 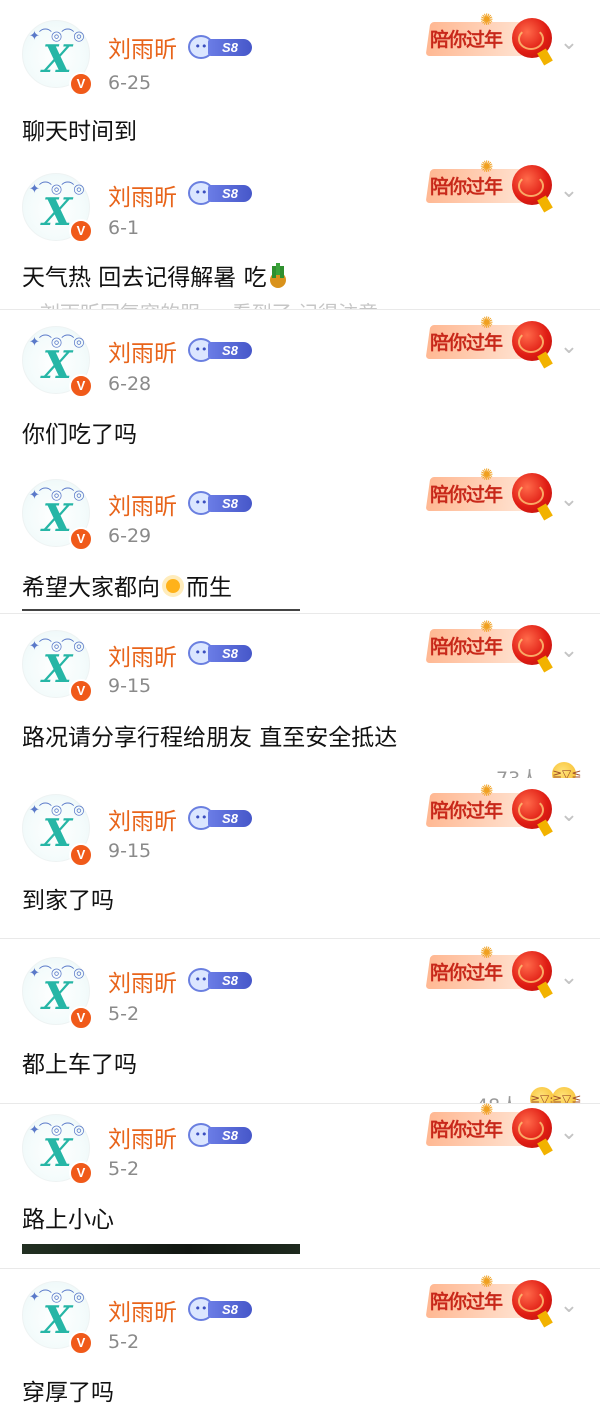 What do you see at coordinates (130, 83) in the screenshot?
I see `comment-date: 6-25` at bounding box center [130, 83].